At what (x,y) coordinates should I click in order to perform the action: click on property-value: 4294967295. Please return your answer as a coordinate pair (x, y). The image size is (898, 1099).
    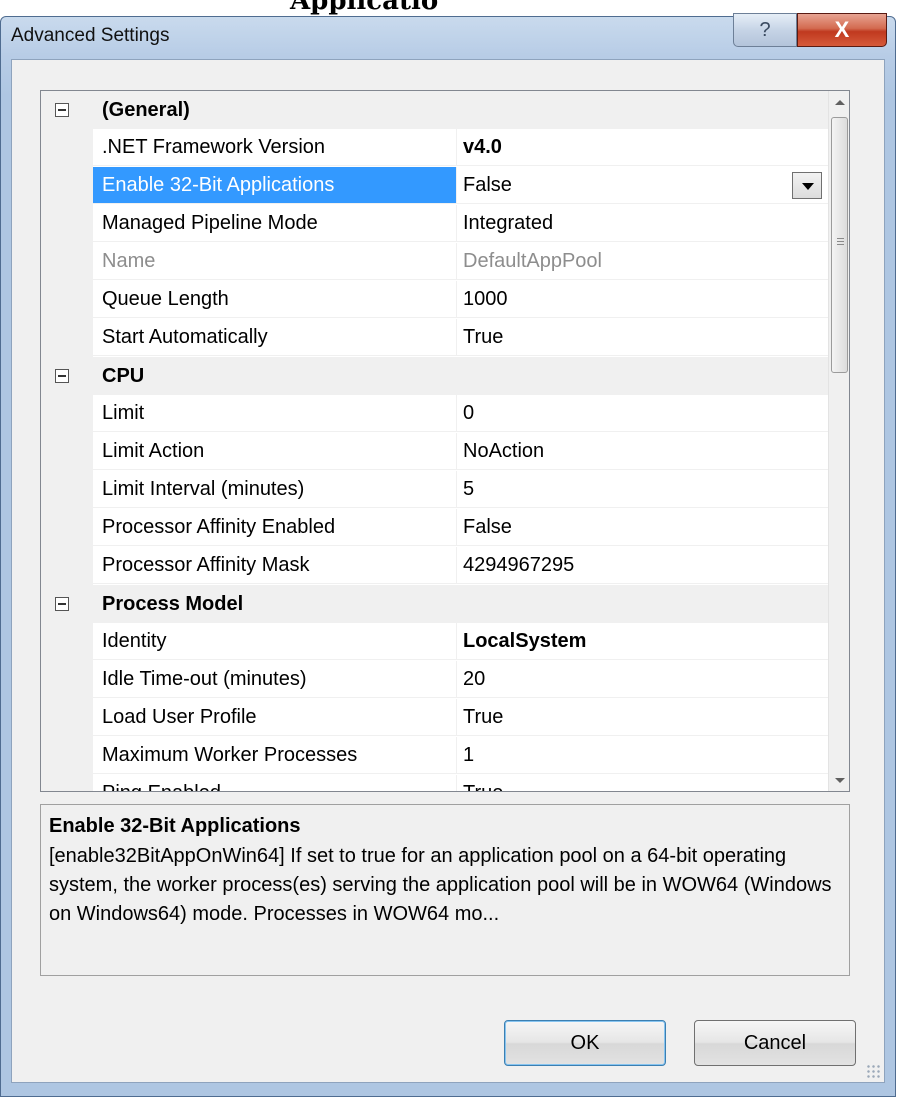
    Looking at the image, I should click on (642, 565).